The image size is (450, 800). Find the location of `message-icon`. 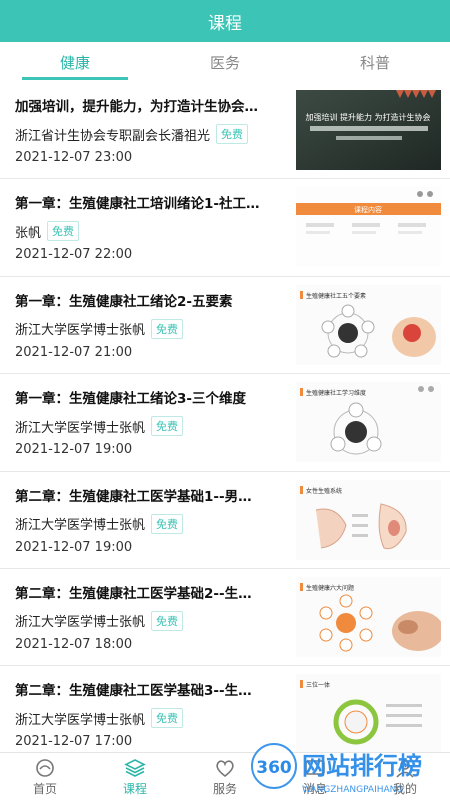

message-icon is located at coordinates (315, 767).